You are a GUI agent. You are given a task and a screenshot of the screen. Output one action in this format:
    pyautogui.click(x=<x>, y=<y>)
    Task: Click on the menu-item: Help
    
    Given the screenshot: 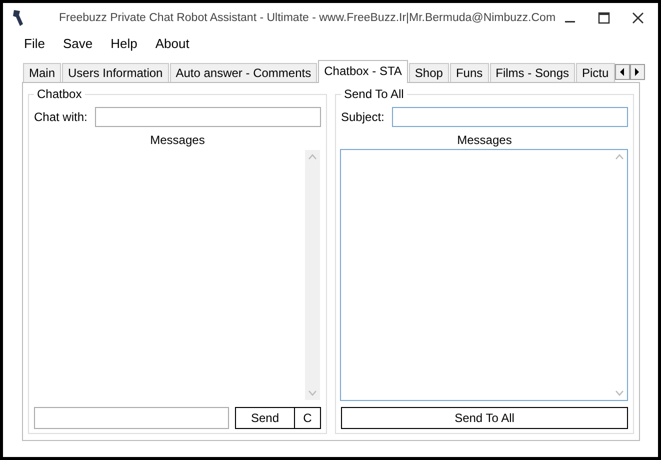 What is the action you would take?
    pyautogui.click(x=124, y=47)
    